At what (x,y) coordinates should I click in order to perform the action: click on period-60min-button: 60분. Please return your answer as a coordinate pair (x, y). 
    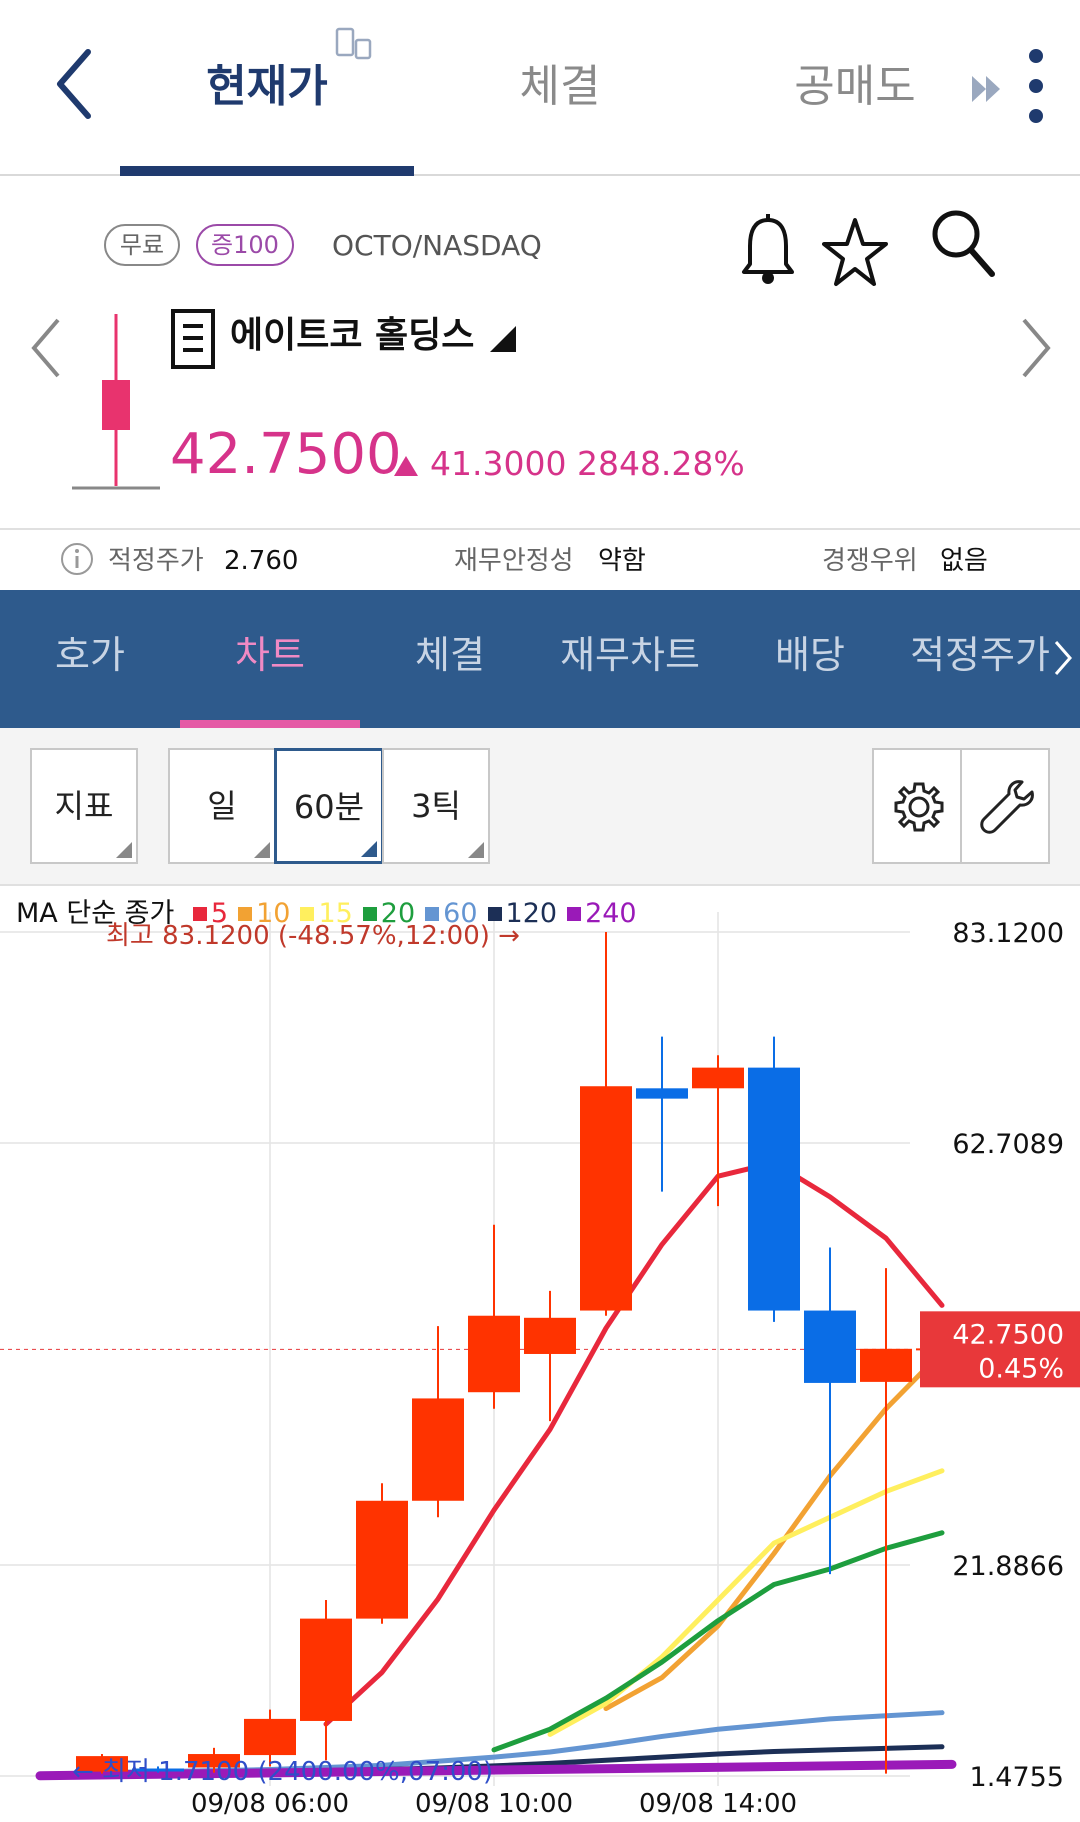
    Looking at the image, I should click on (329, 806).